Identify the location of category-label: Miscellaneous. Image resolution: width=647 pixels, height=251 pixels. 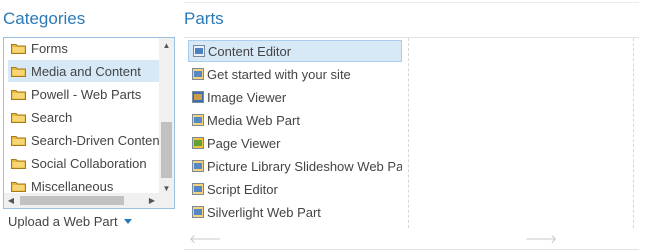
(72, 186).